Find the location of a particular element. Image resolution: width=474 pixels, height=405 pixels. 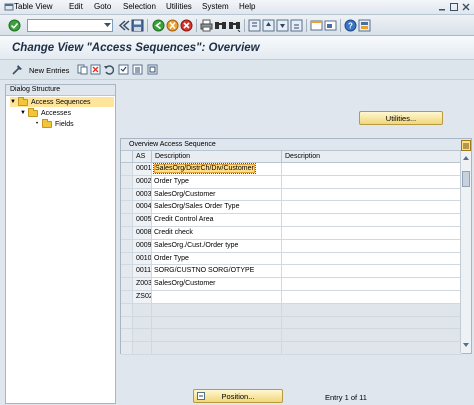

table-row: 0003 SalesOrg/Customer is located at coordinates (291, 195).